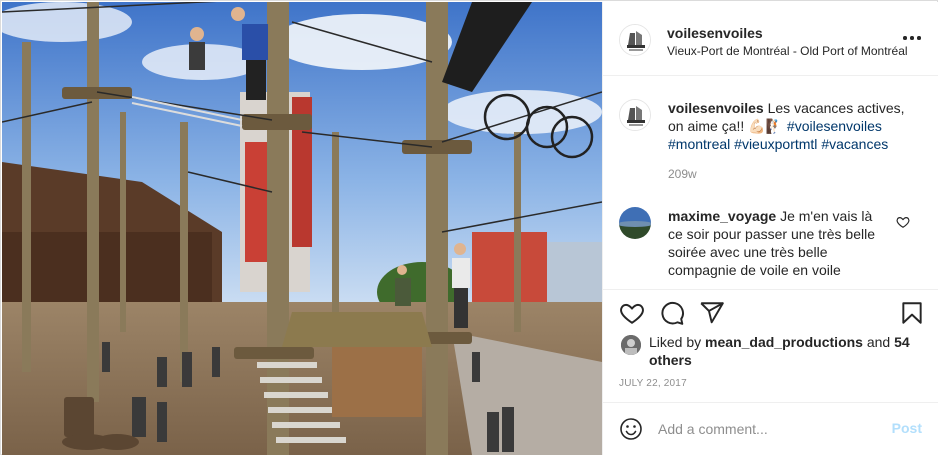 The image size is (938, 455). What do you see at coordinates (722, 216) in the screenshot?
I see `comment-username: maxime_voyage` at bounding box center [722, 216].